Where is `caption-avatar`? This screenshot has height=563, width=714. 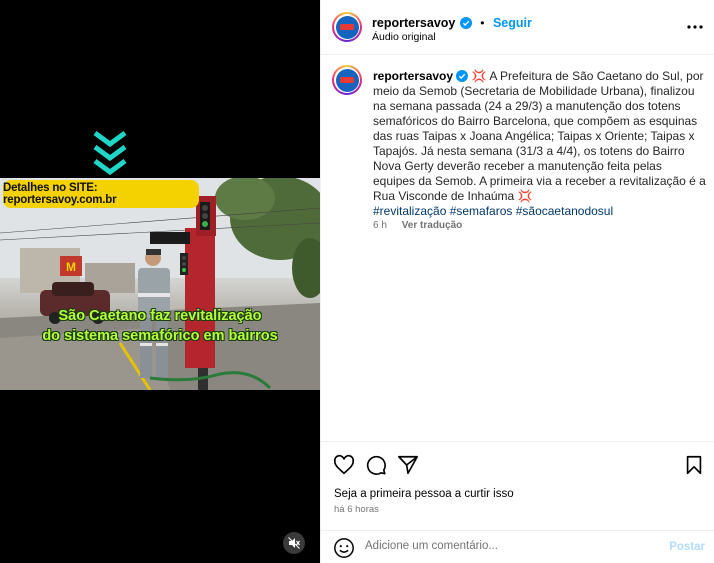
caption-avatar is located at coordinates (347, 80).